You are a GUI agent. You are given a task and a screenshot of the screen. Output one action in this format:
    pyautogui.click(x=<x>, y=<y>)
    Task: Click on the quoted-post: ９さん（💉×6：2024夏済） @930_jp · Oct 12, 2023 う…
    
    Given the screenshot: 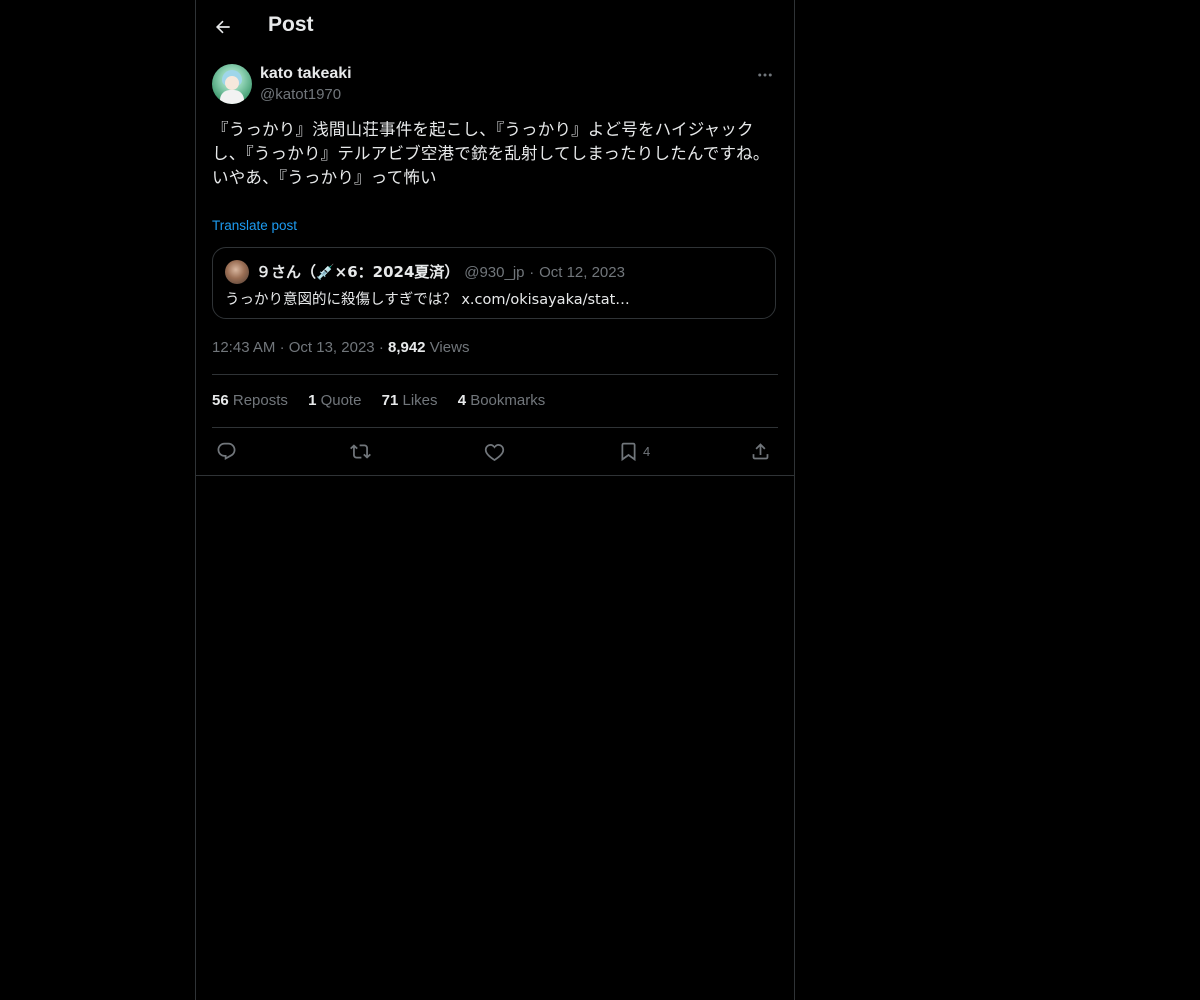 What is the action you would take?
    pyautogui.click(x=494, y=283)
    